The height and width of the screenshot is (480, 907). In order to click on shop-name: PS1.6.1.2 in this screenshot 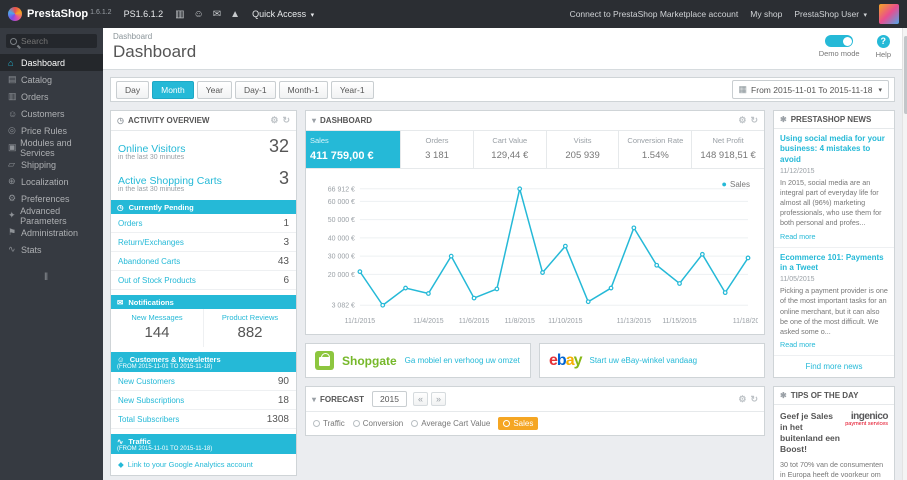, I will do `click(144, 14)`.